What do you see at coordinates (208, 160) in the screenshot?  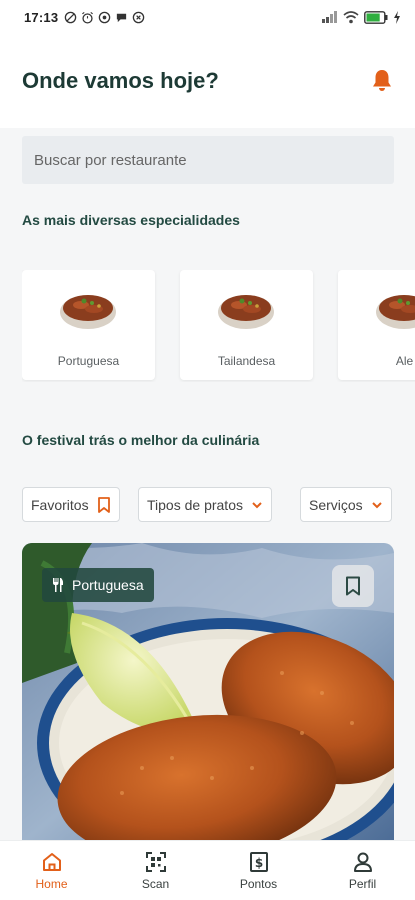 I see `search-input` at bounding box center [208, 160].